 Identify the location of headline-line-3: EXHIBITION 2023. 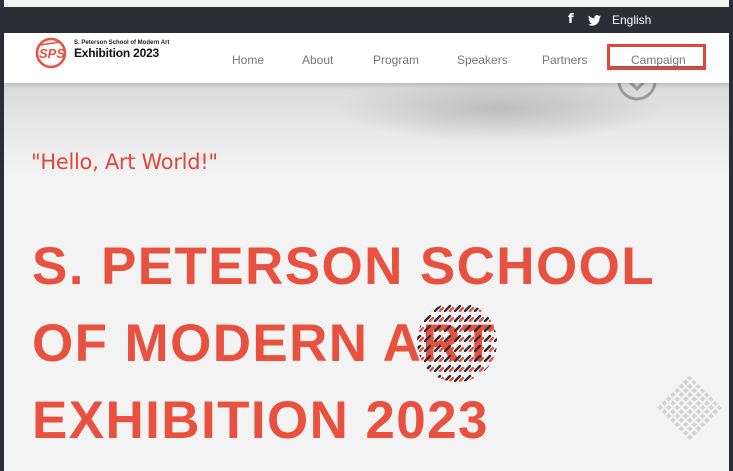
(260, 420).